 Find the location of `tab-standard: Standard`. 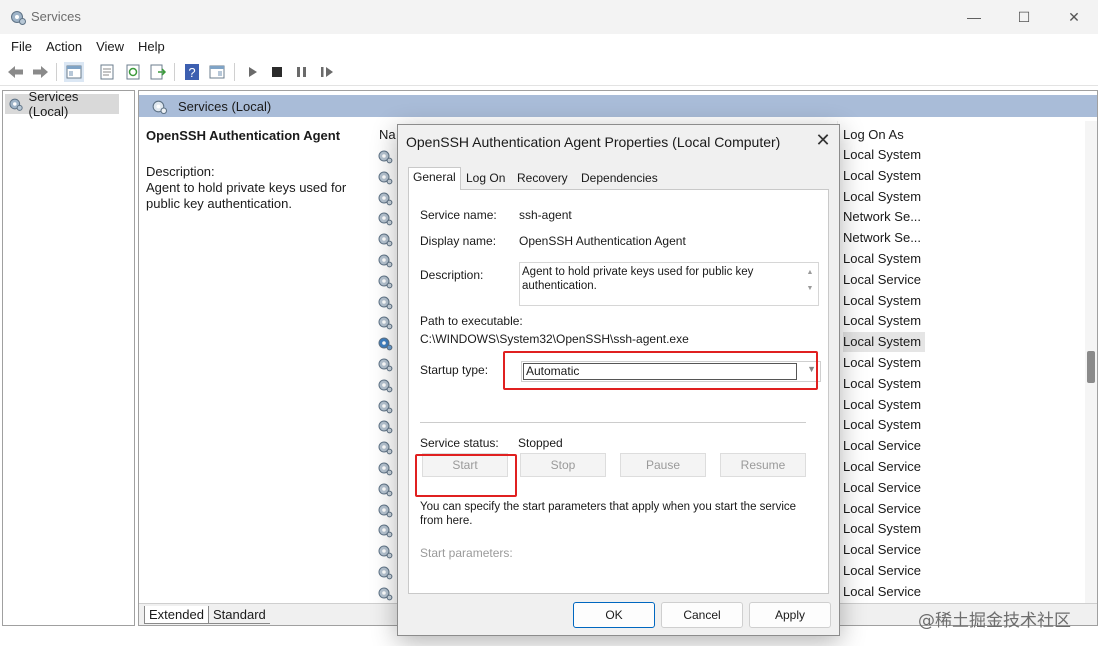

tab-standard: Standard is located at coordinates (239, 615).